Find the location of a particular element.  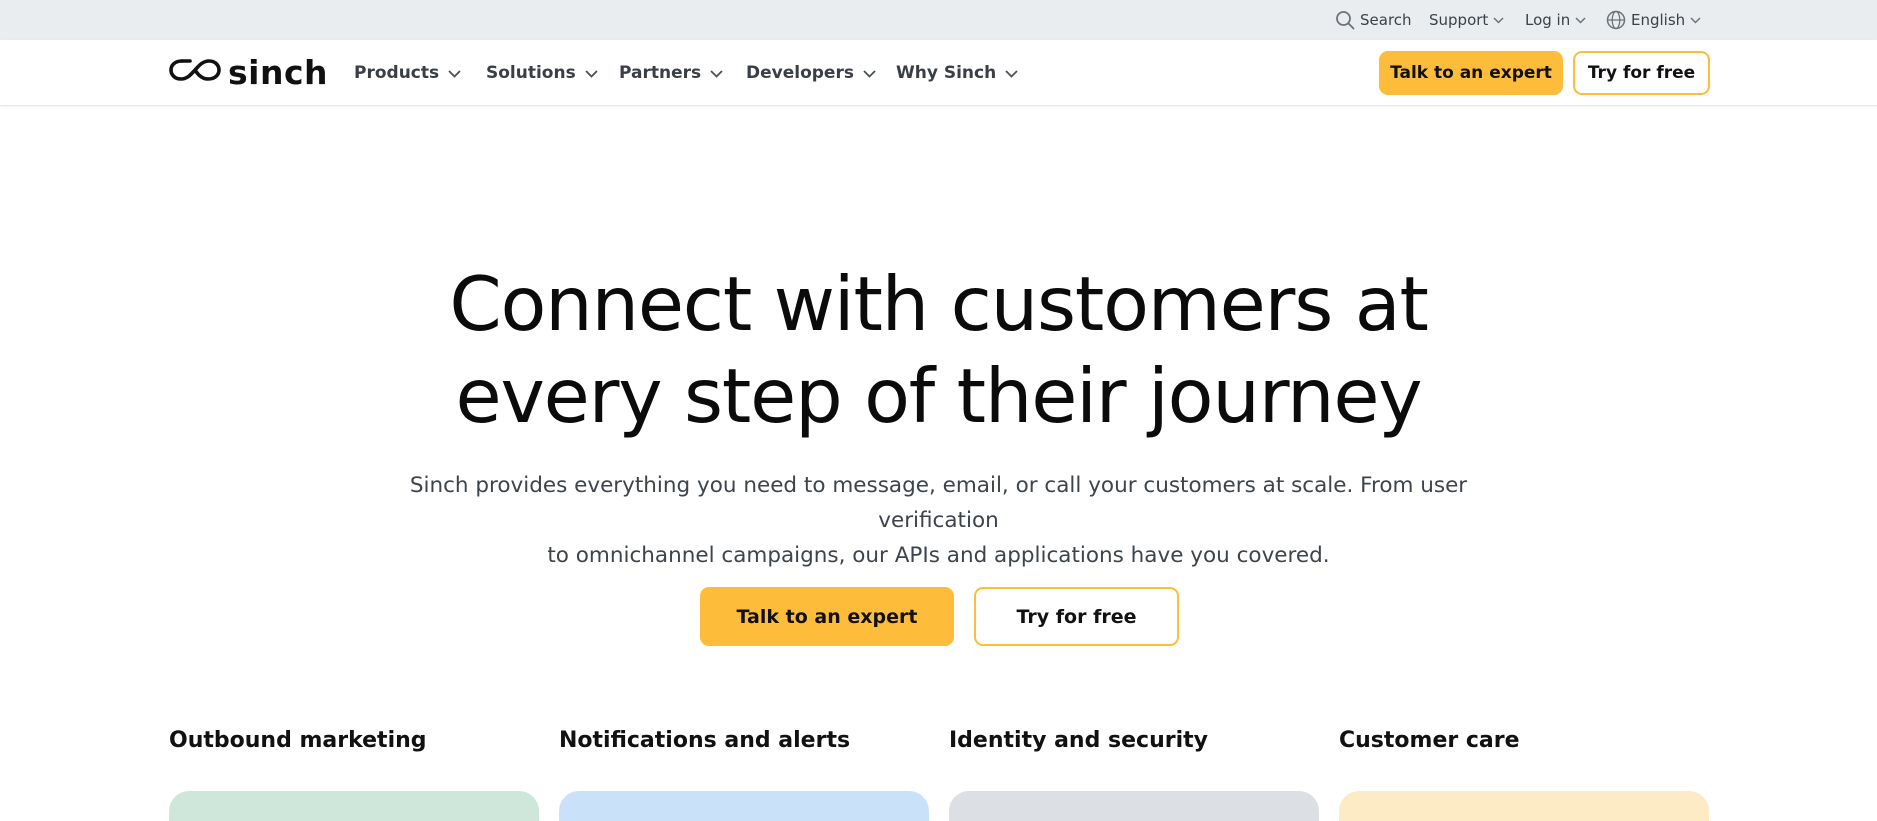

nav-item-partners: Partners is located at coordinates (671, 73).